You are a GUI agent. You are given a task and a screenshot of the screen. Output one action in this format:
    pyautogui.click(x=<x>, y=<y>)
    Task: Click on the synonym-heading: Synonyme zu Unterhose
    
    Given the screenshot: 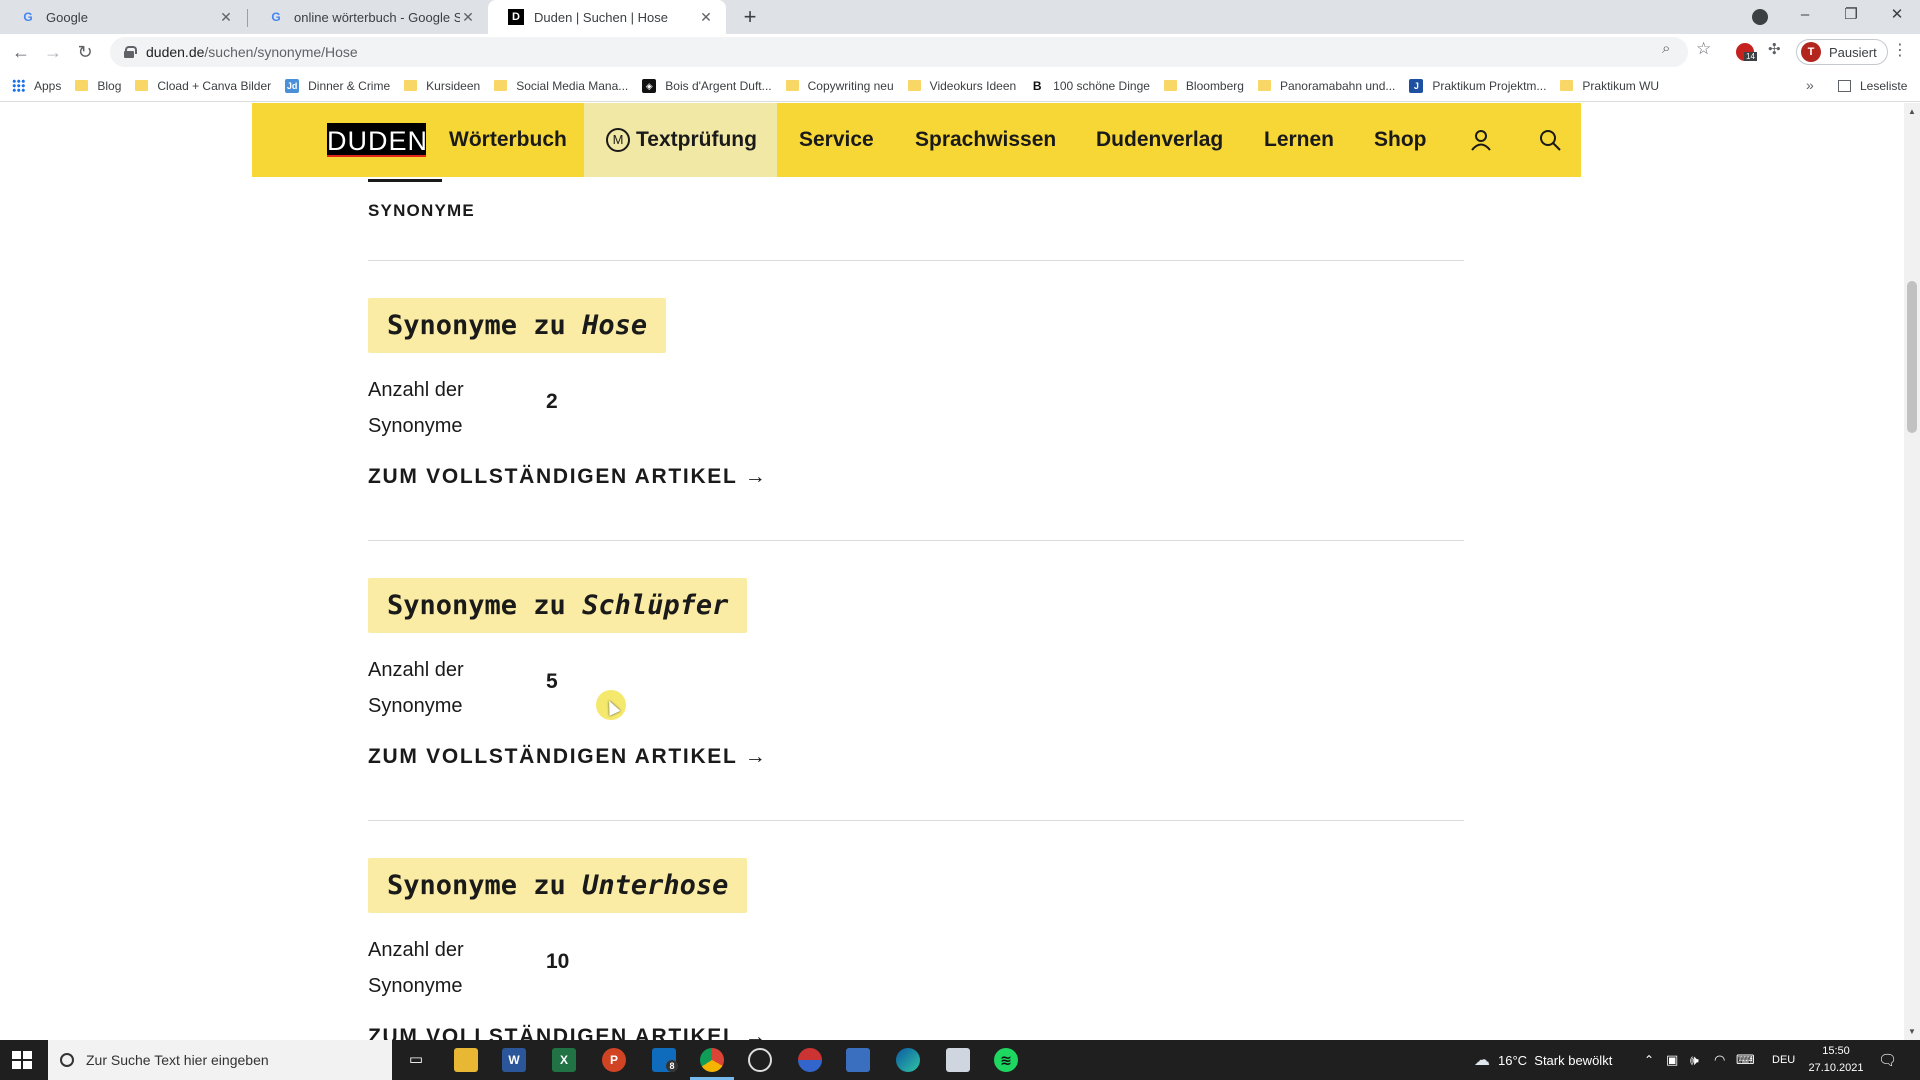 What is the action you would take?
    pyautogui.click(x=558, y=885)
    